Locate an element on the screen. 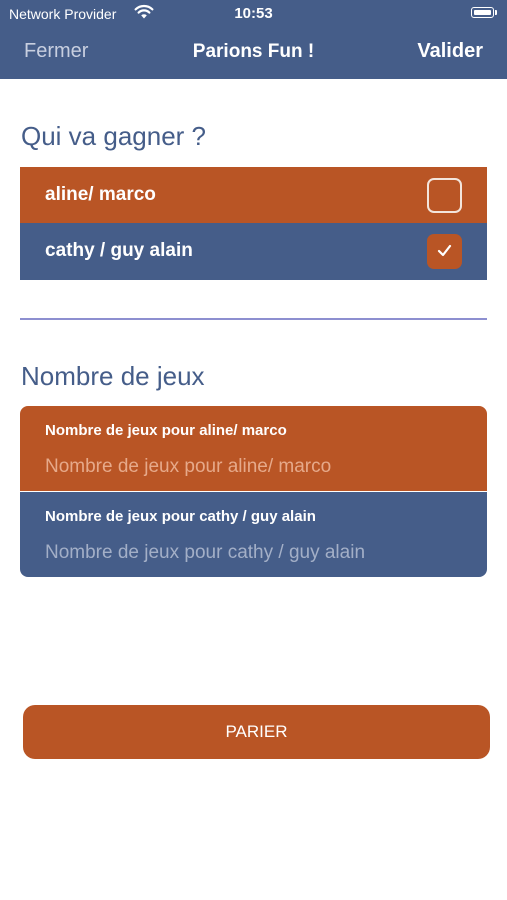  games-field-label: Nombre de jeux pour aline/ marco is located at coordinates (166, 430).